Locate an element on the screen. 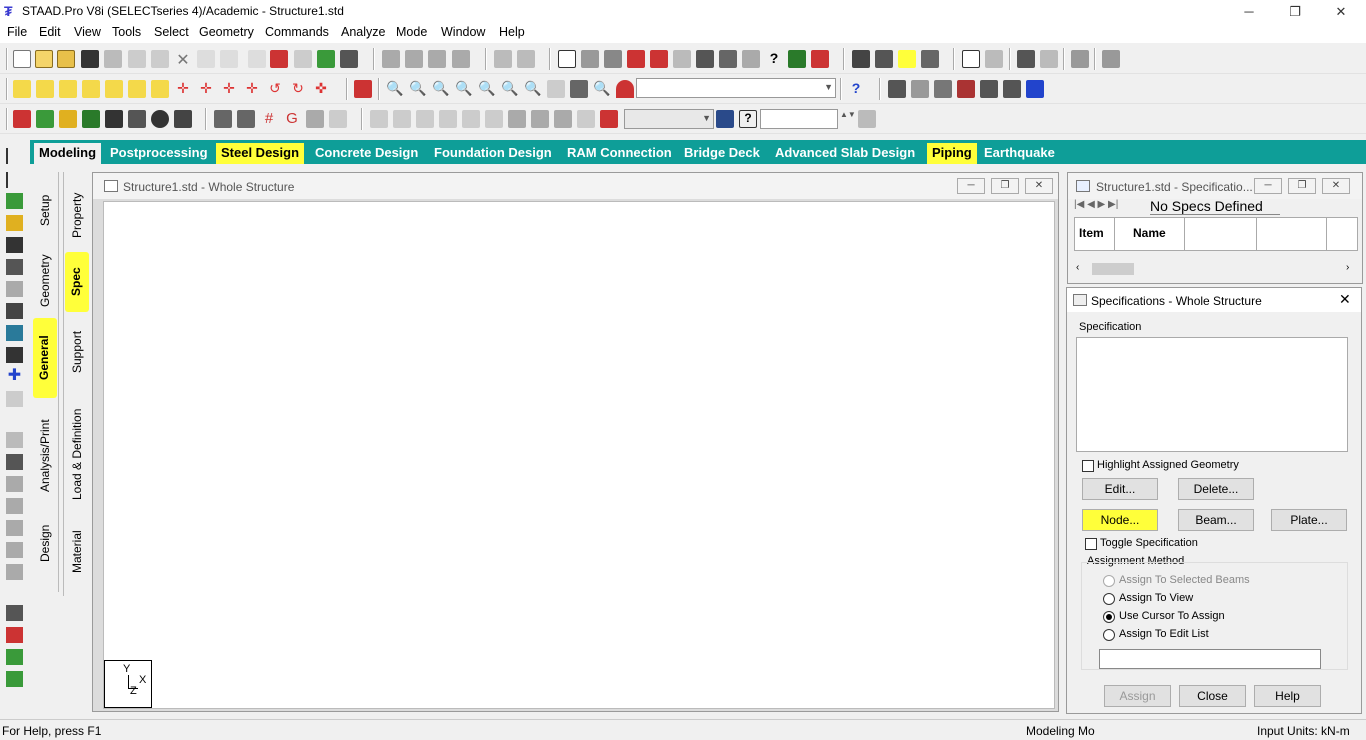  shear-icon is located at coordinates (540, 119).